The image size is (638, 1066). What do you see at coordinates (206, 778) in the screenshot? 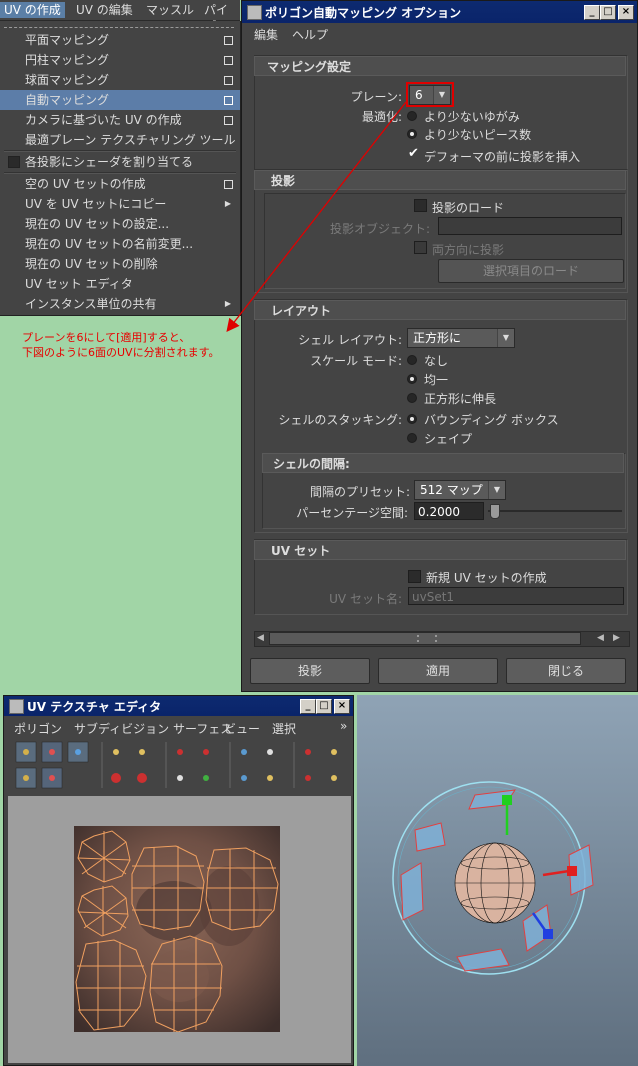
I see `move-sew-icon` at bounding box center [206, 778].